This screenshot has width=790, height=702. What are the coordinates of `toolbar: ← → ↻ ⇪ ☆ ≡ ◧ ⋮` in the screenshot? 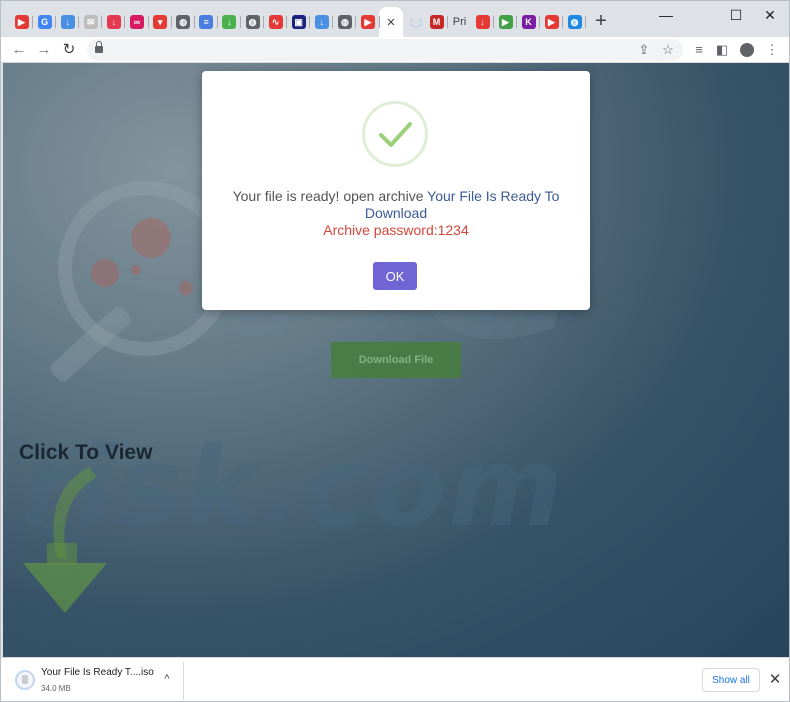 It's located at (395, 50).